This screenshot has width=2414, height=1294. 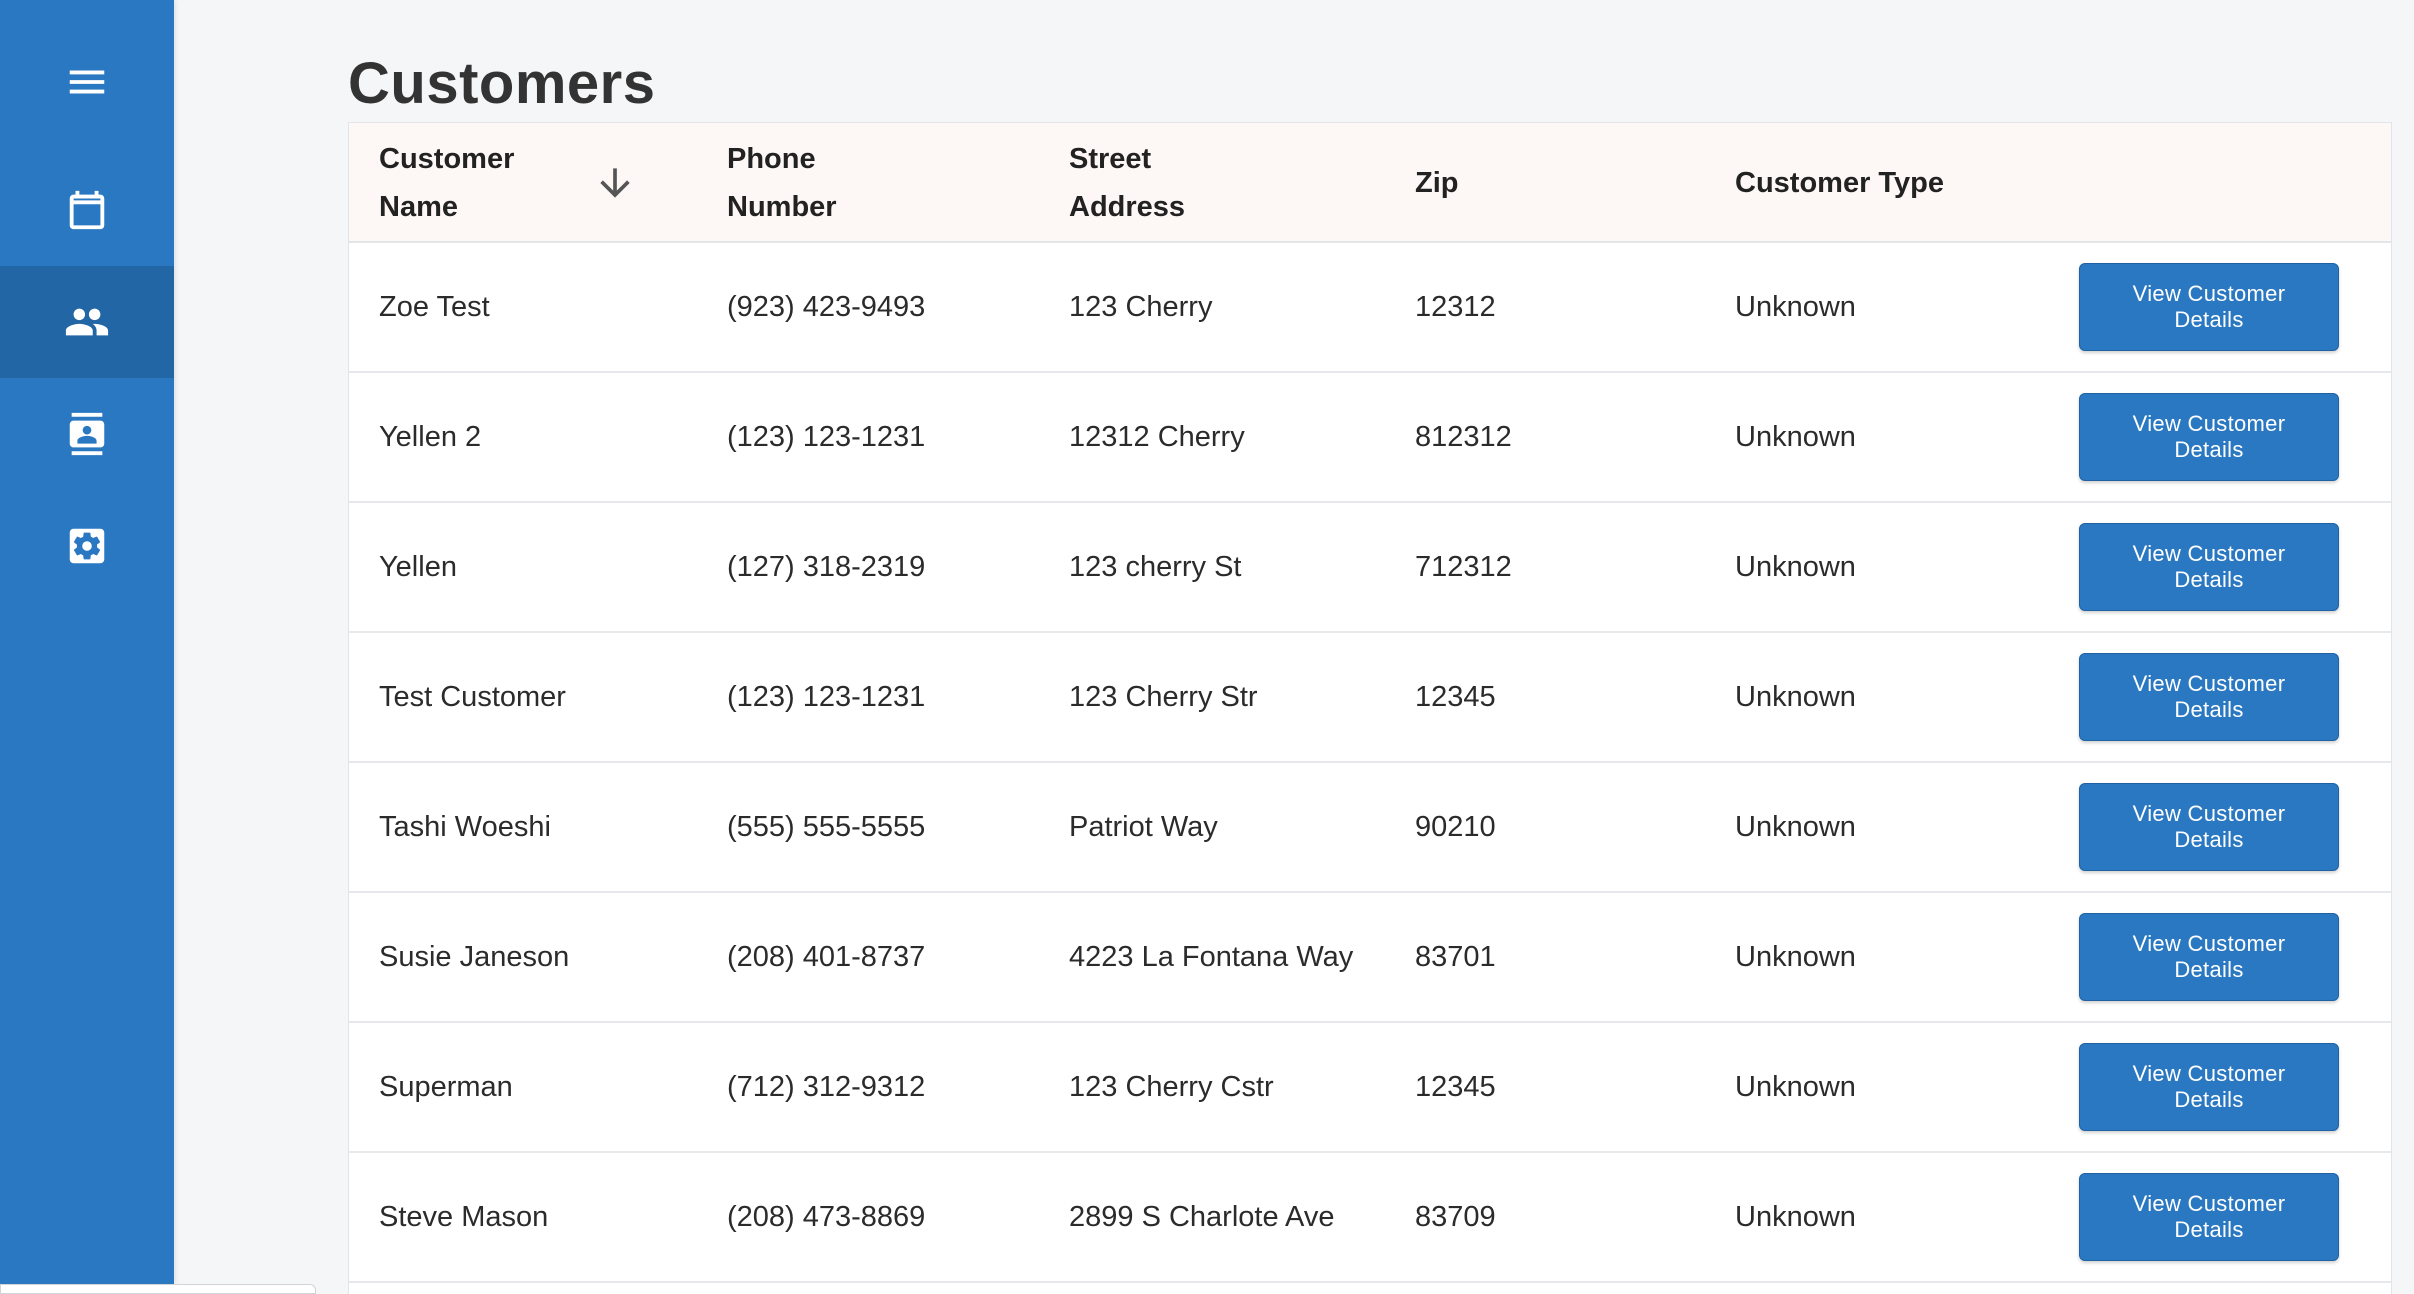 I want to click on sort-arrow-down-icon, so click(x=615, y=183).